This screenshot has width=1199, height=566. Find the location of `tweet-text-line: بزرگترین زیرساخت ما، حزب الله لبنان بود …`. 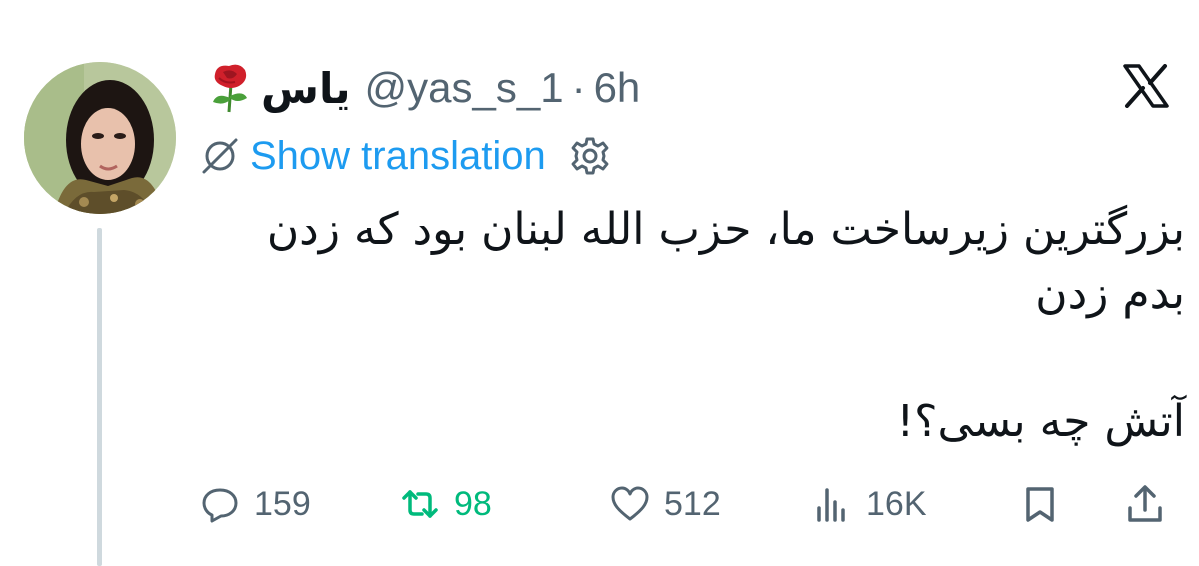

tweet-text-line: بزرگترین زیرساخت ما، حزب الله لبنان بود … is located at coordinates (725, 229).